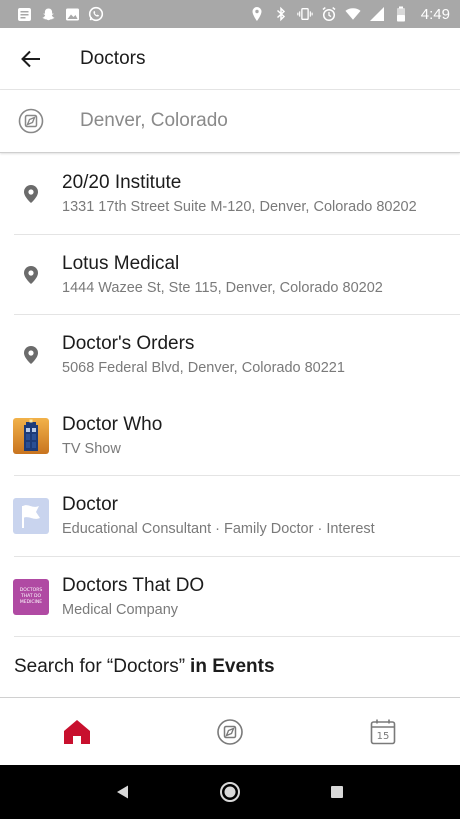  I want to click on system-recents-button, so click(337, 792).